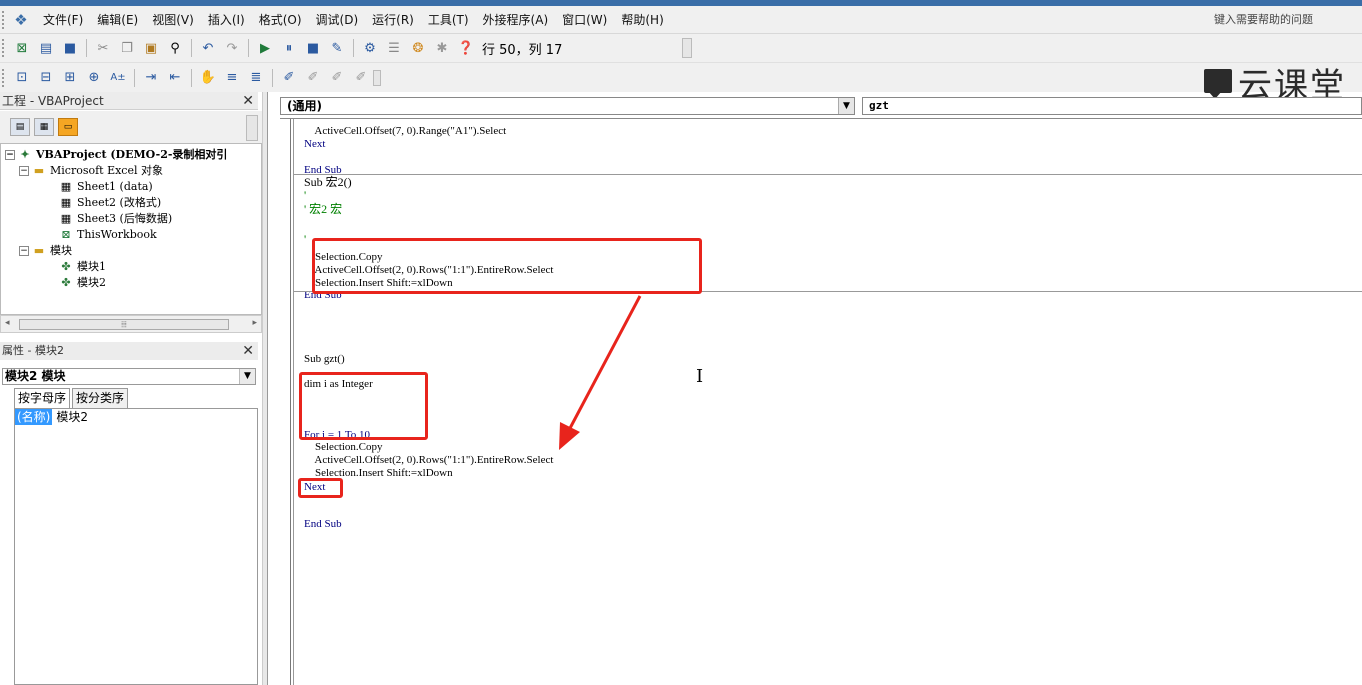 This screenshot has width=1362, height=685. I want to click on tree-item-vbaproject: − ✦ VBAProject (DEMO-2-录制相对引, so click(116, 155).